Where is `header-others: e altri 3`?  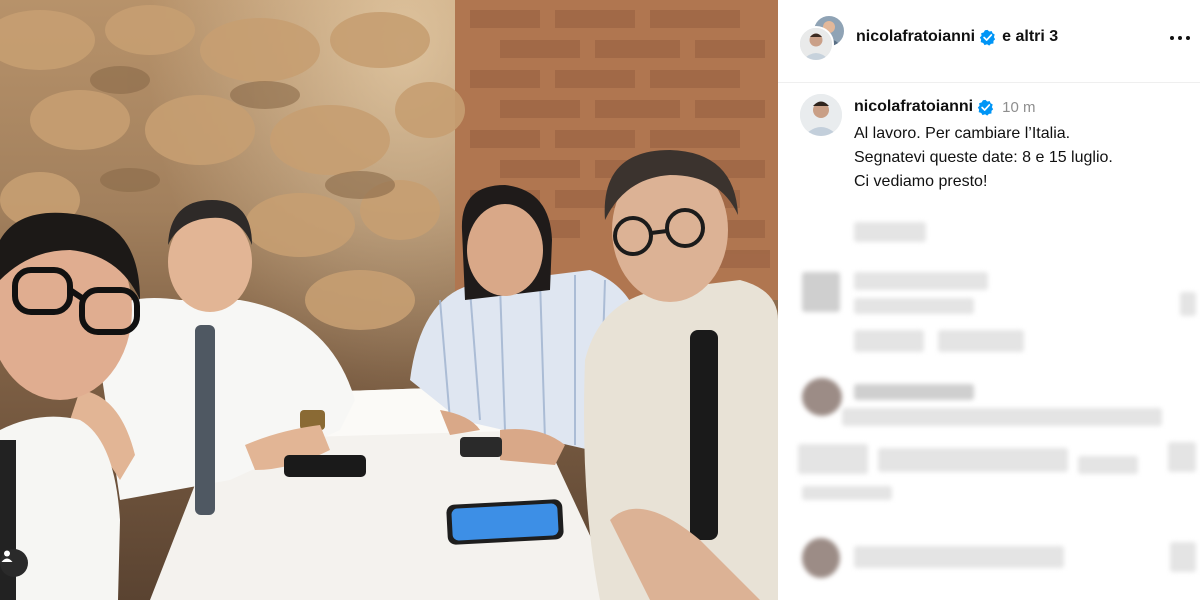
header-others: e altri 3 is located at coordinates (1030, 37).